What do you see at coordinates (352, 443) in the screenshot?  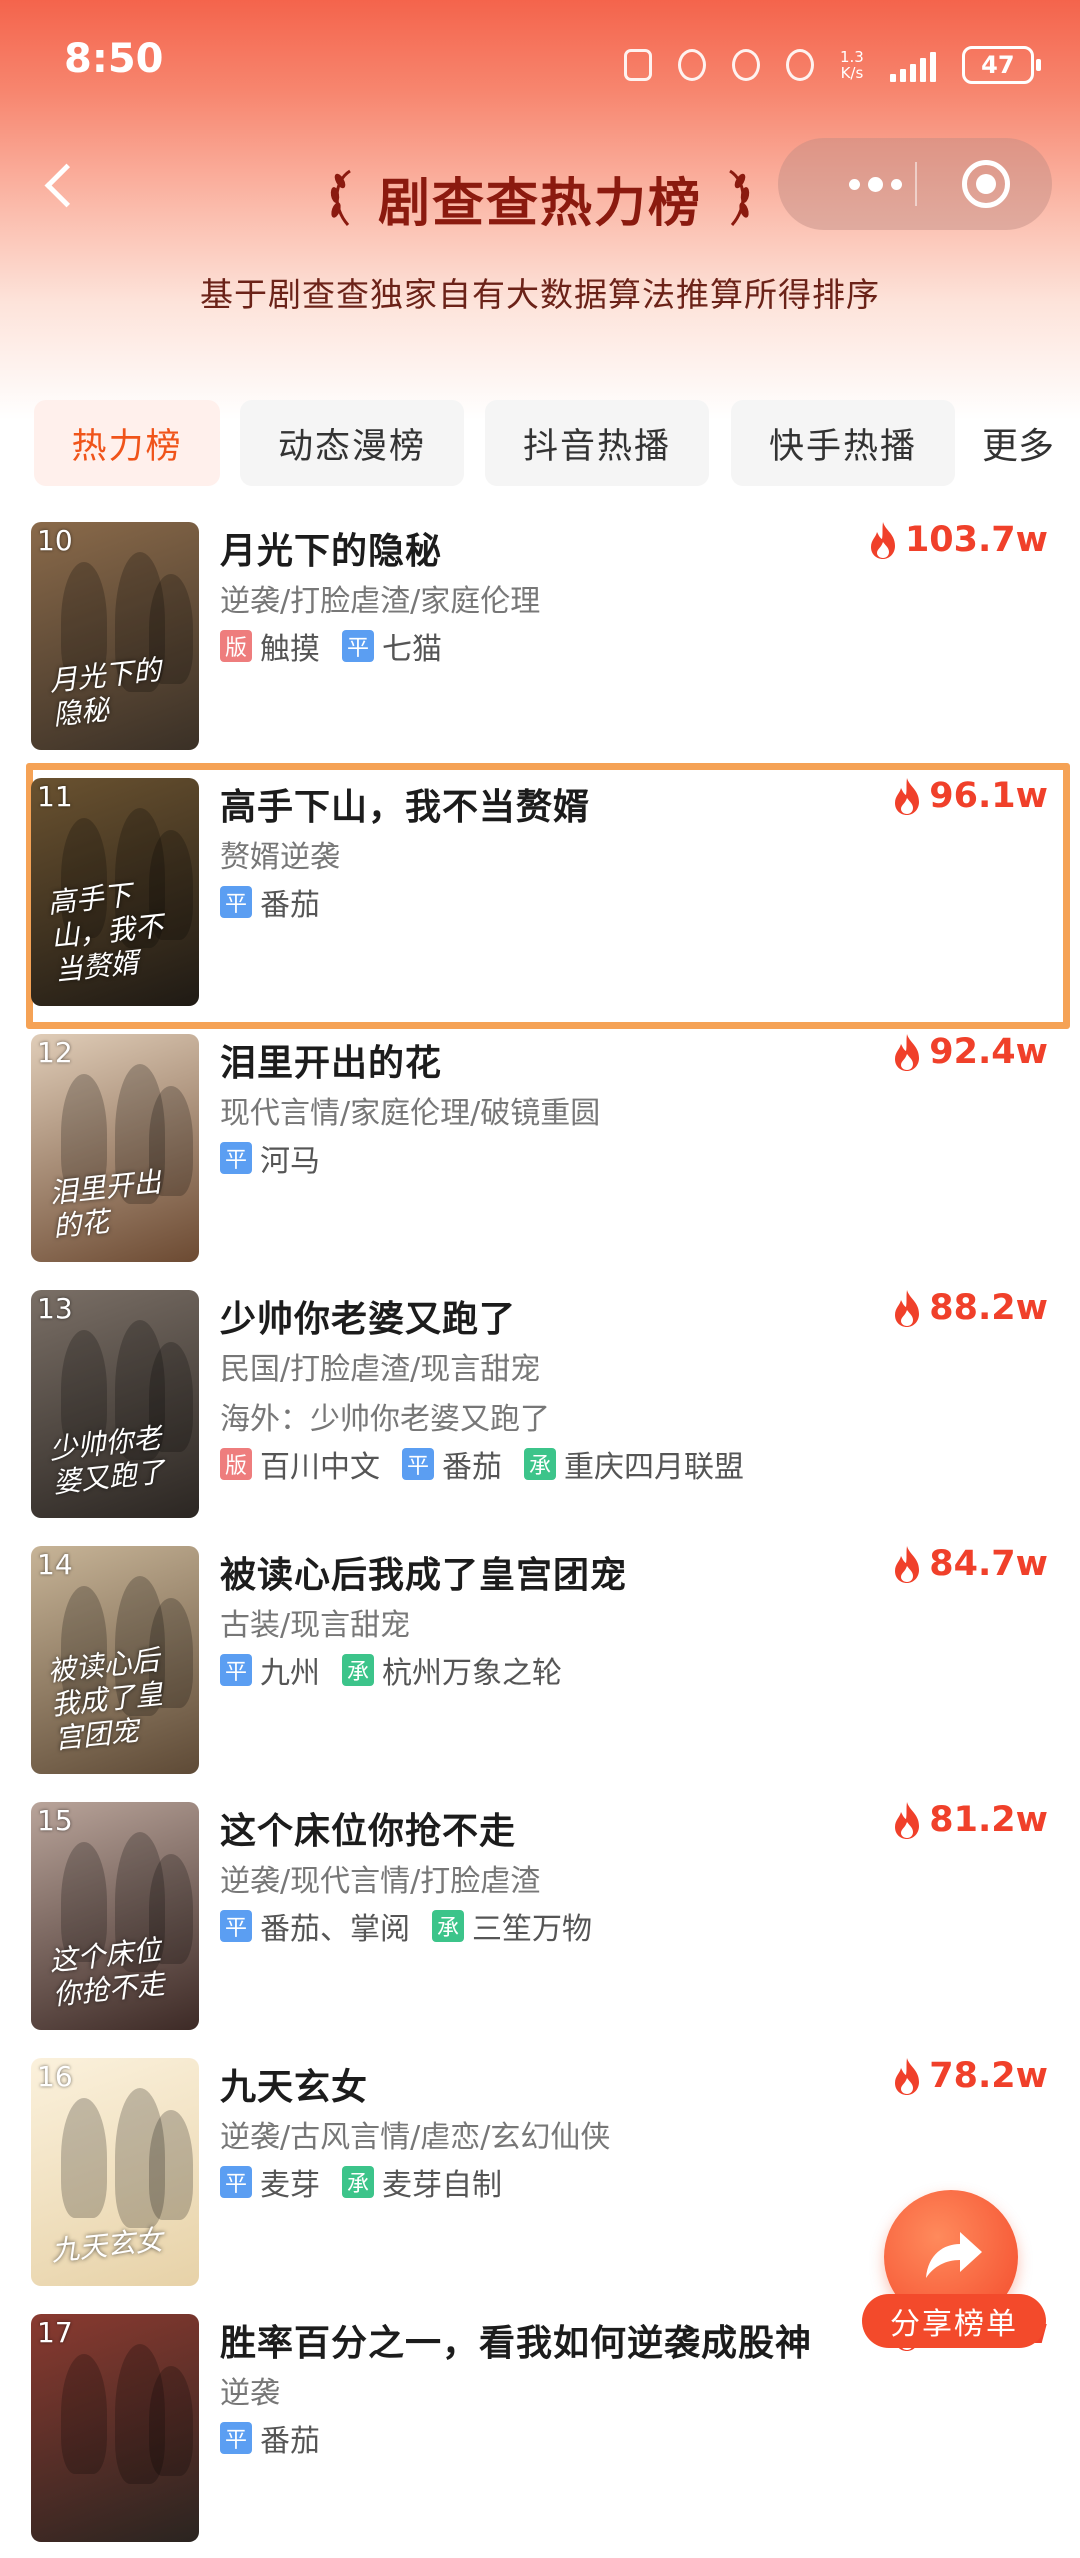 I see `tab-animated-comic: 动态漫榜` at bounding box center [352, 443].